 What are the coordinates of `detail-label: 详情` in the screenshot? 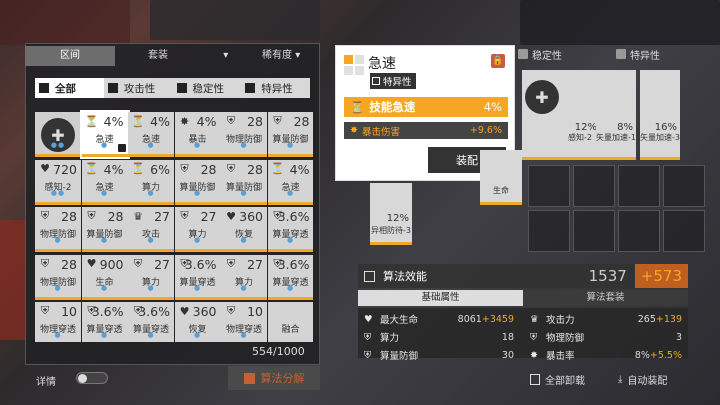 It's located at (46, 382).